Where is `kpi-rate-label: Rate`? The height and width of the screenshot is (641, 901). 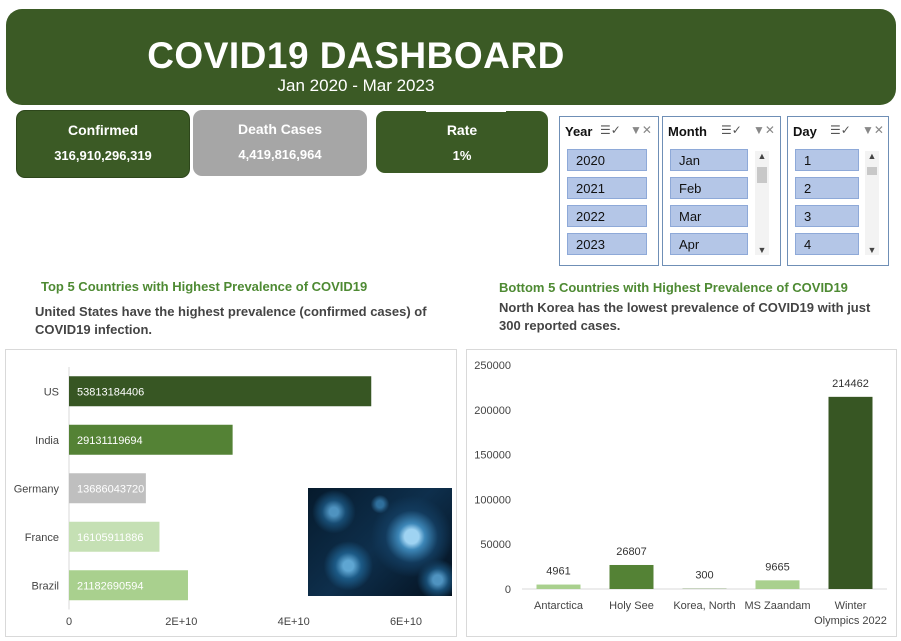
kpi-rate-label: Rate is located at coordinates (462, 130).